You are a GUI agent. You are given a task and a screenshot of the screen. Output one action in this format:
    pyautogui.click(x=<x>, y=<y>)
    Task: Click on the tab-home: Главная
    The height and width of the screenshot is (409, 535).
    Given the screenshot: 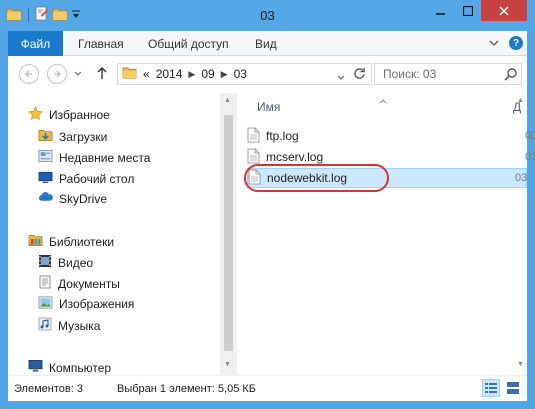 What is the action you would take?
    pyautogui.click(x=101, y=44)
    